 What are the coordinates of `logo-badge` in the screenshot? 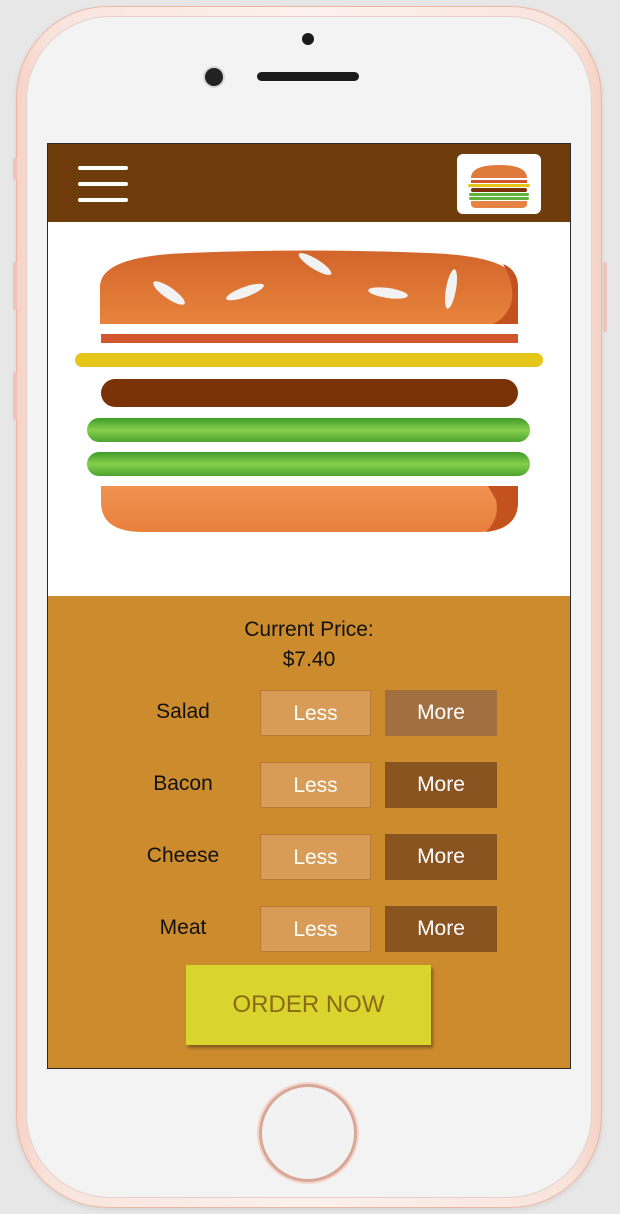 It's located at (499, 184).